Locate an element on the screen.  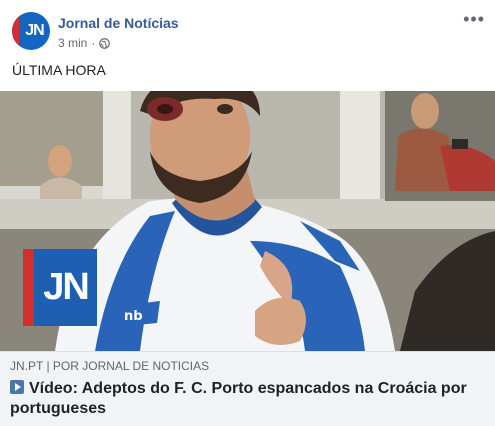
post-text: ÚLTIMA HORA is located at coordinates (59, 70).